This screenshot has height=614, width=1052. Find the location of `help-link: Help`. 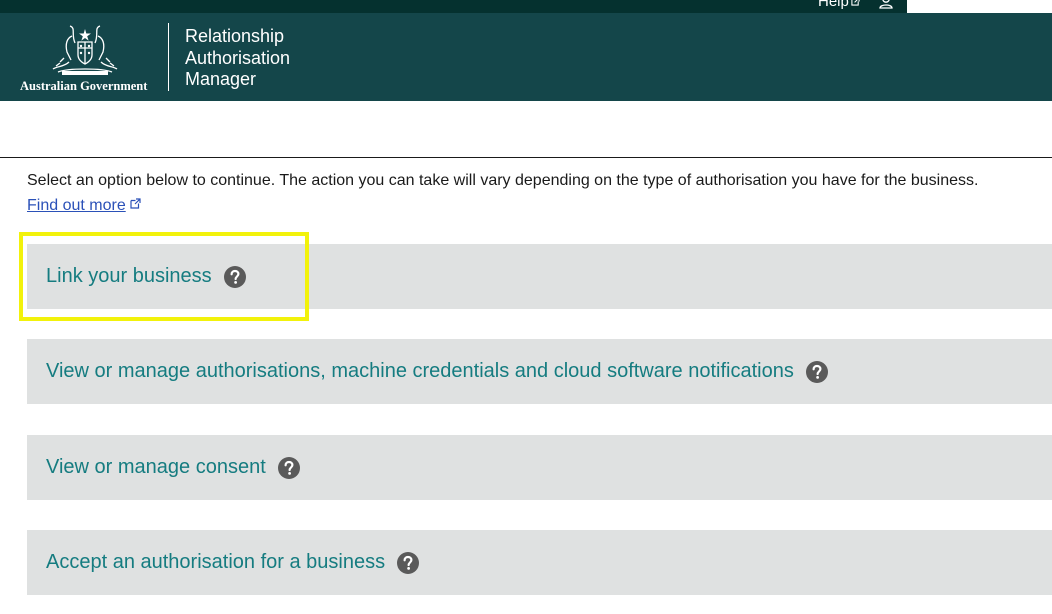

help-link: Help is located at coordinates (839, 4).